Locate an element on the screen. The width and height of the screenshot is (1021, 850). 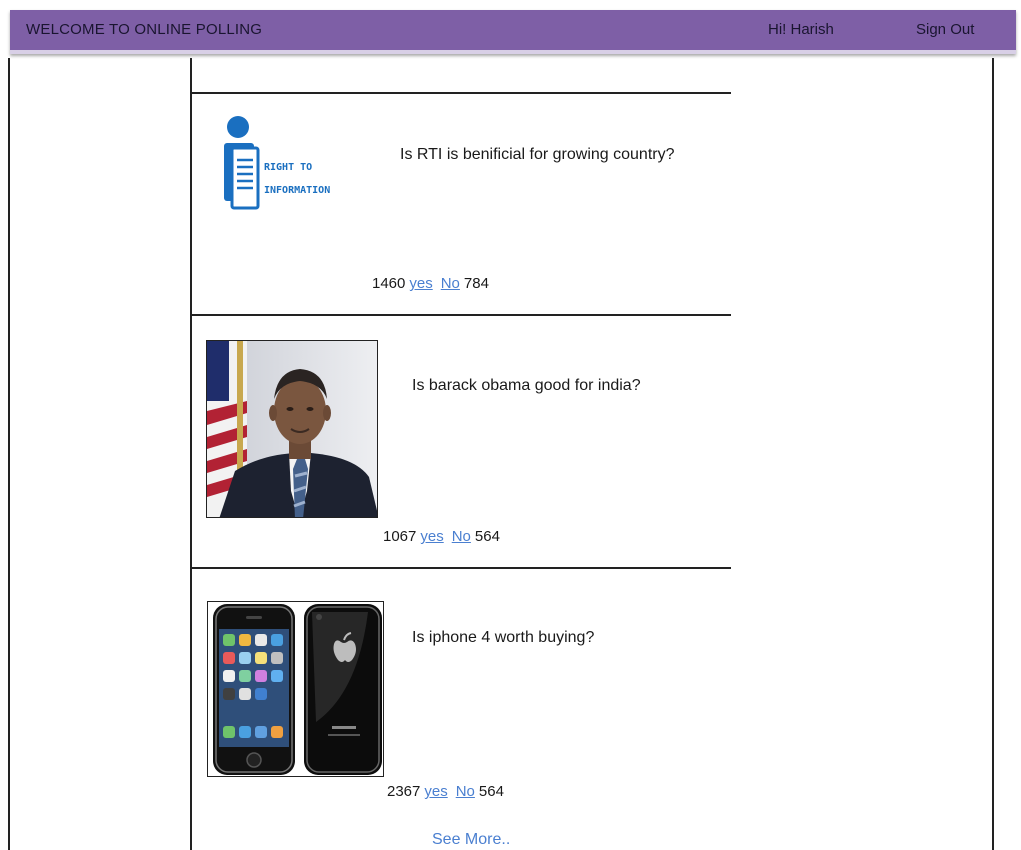
poll-vote-row: 1460 yes No 784 is located at coordinates (430, 283).